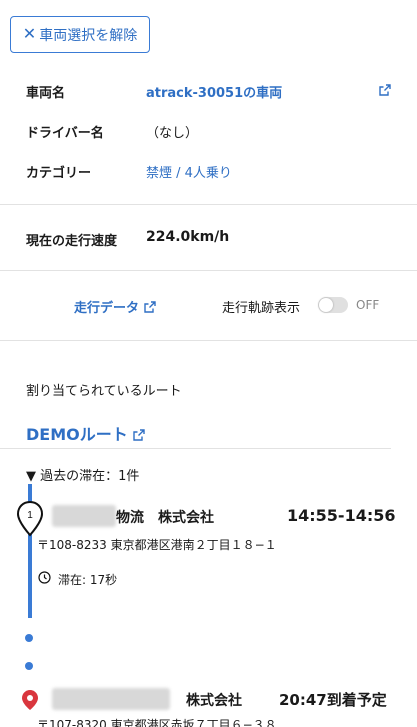 Image resolution: width=417 pixels, height=727 pixels. I want to click on route-link: DEMOルート, so click(86, 433).